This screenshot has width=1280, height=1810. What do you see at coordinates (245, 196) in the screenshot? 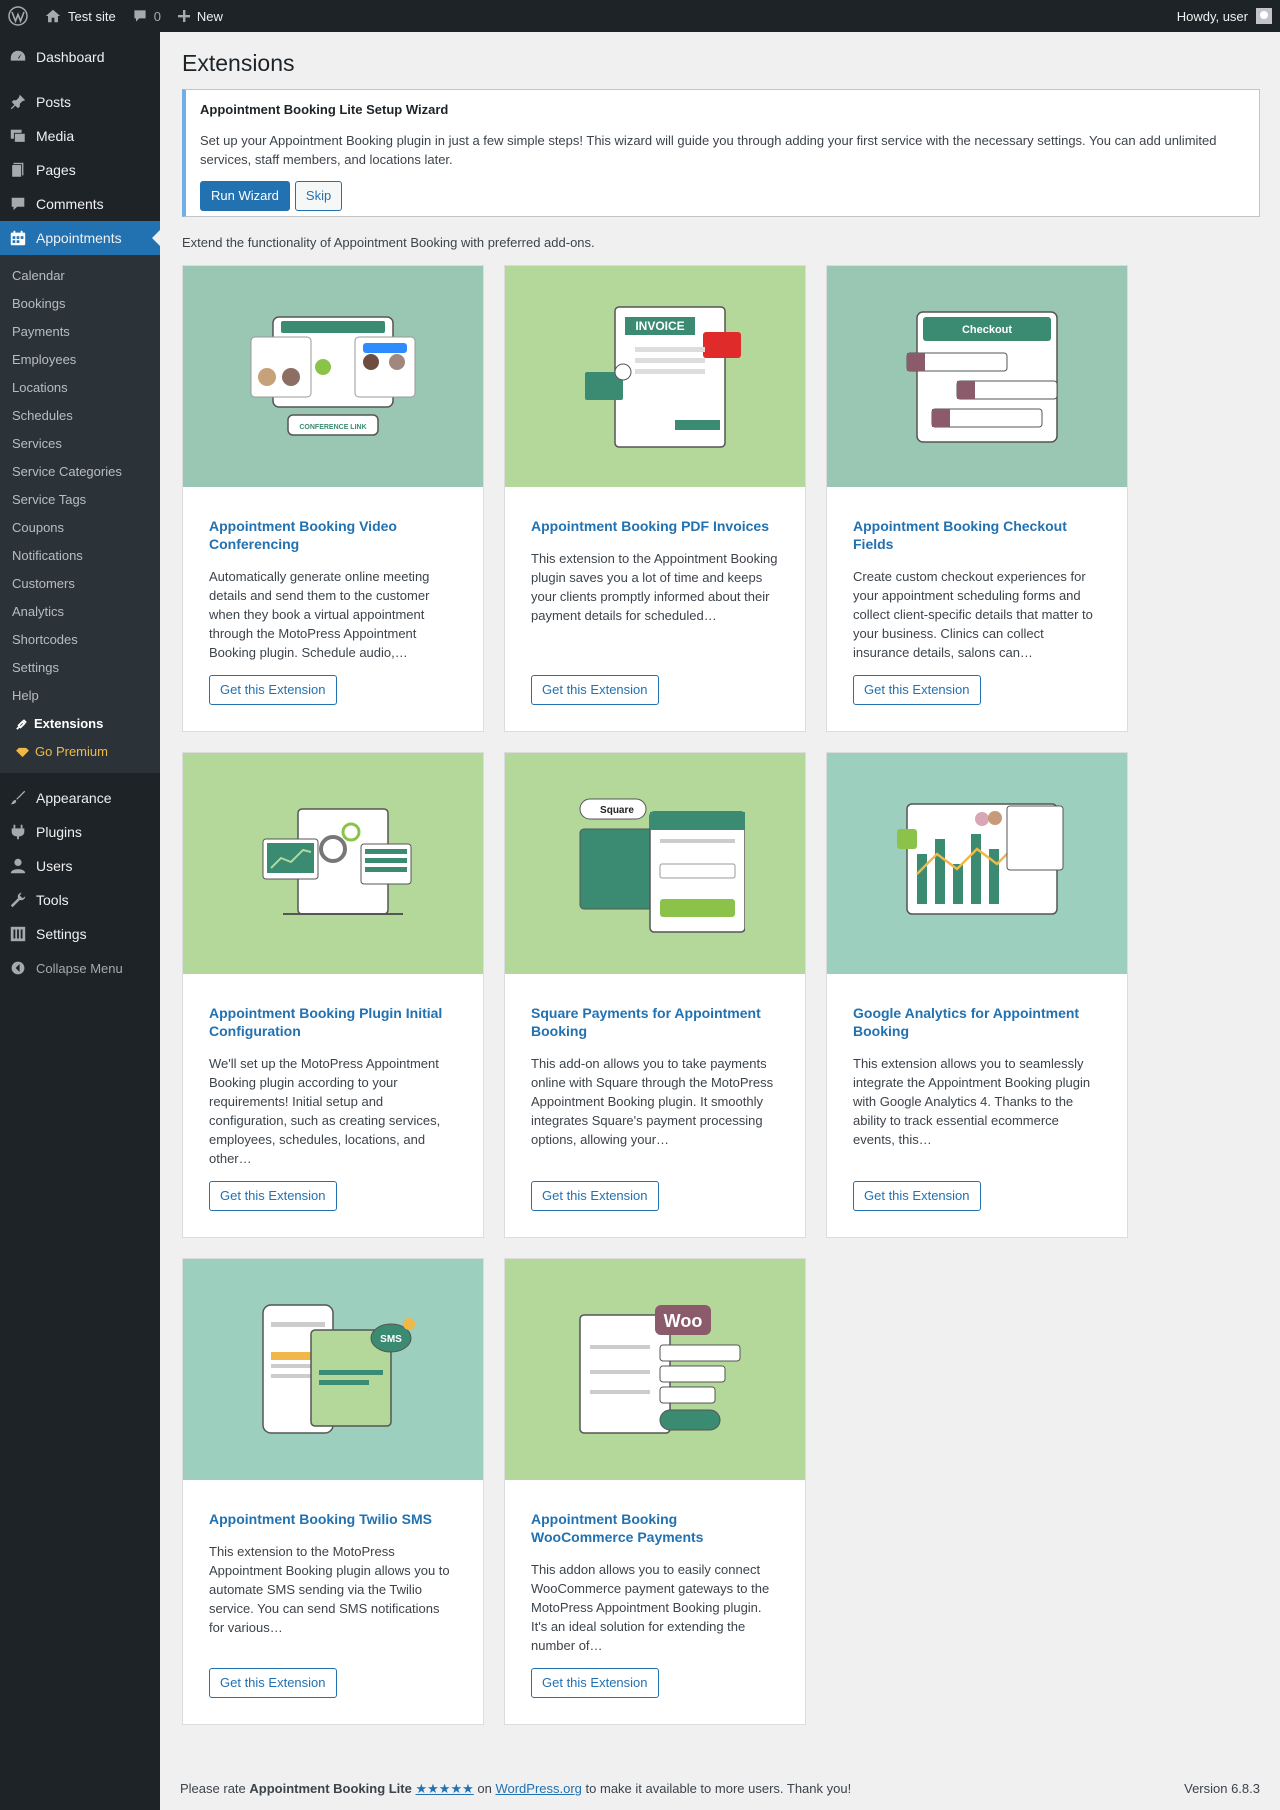
I see `run-wizard-button: Run Wizard` at bounding box center [245, 196].